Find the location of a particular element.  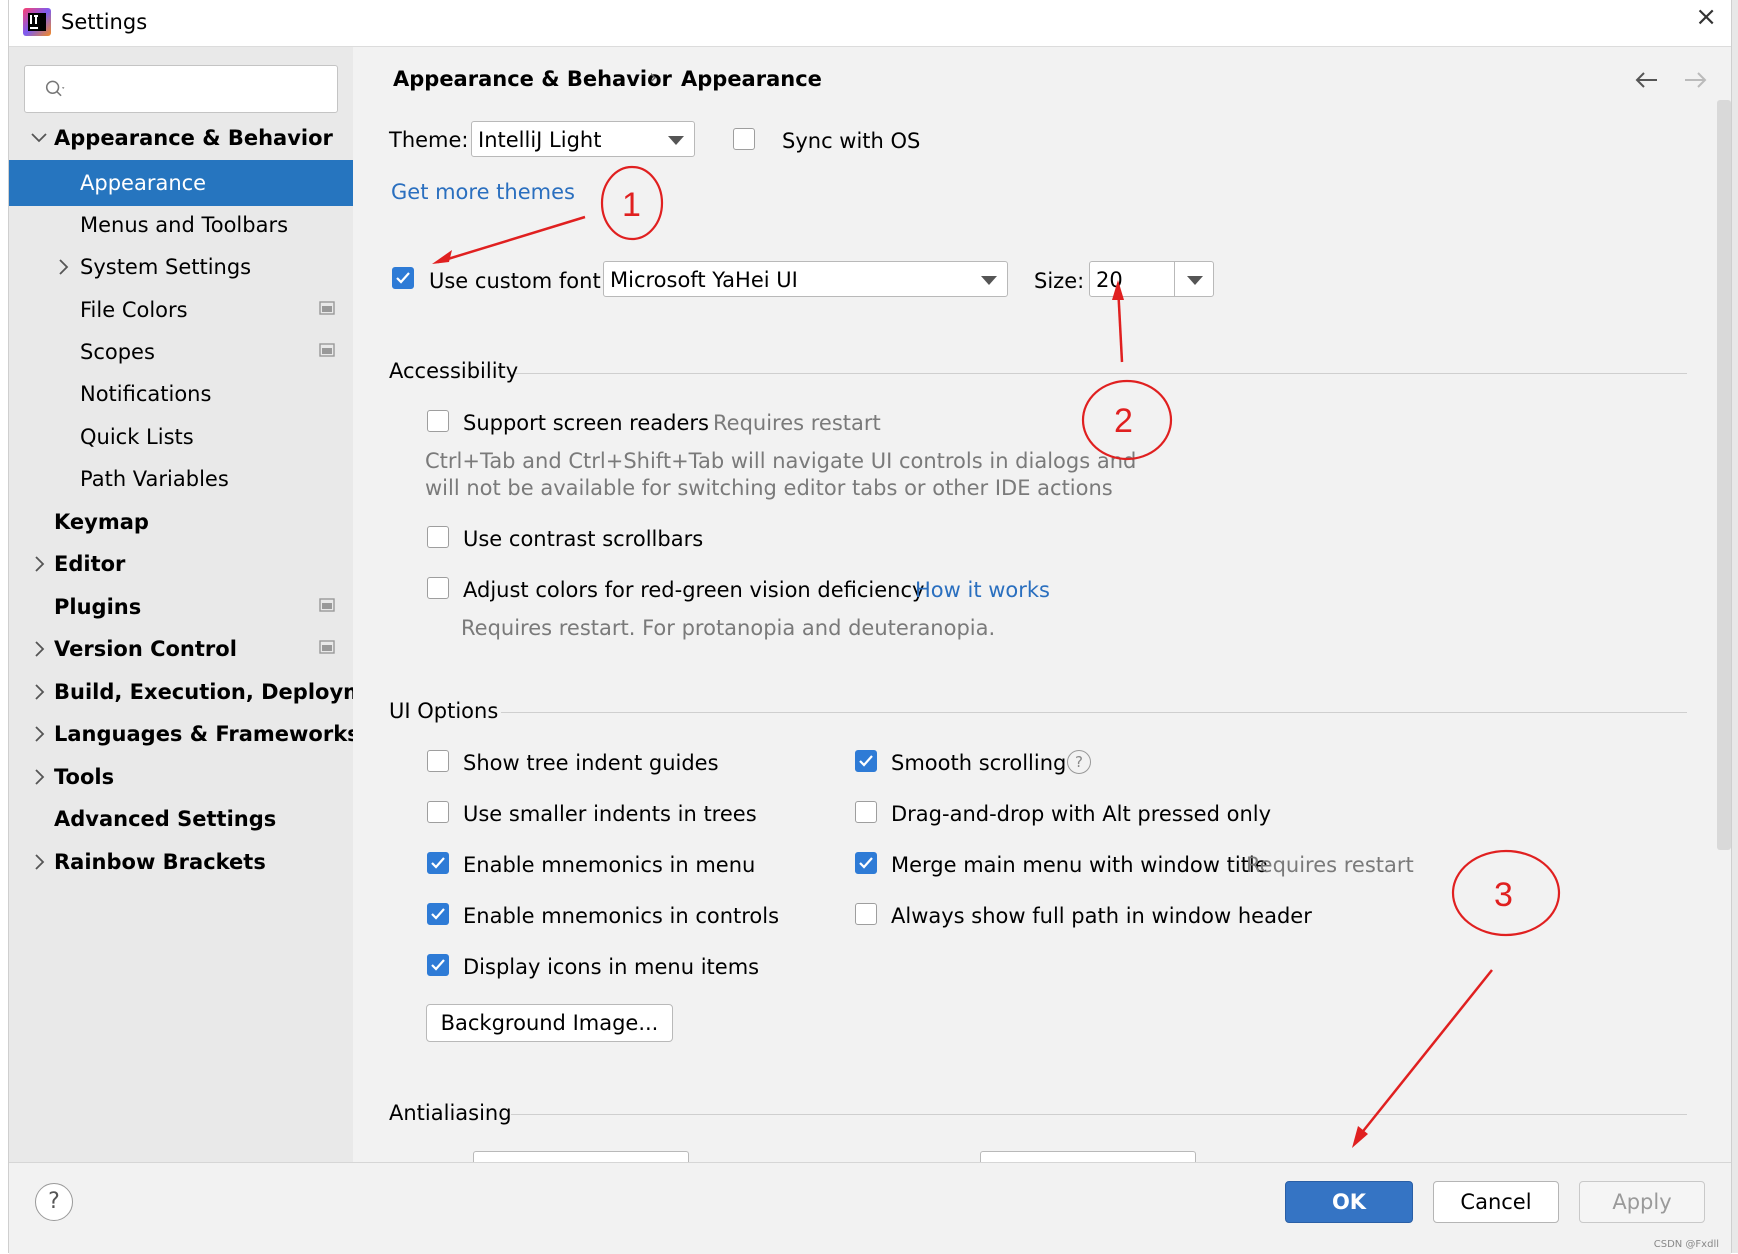

sidebar-item-version-control: Version Control is located at coordinates (181, 649).